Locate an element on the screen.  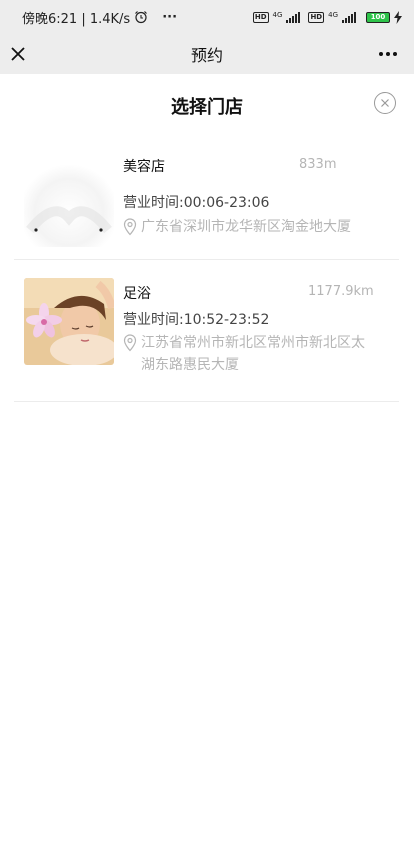
close-icon is located at coordinates (18, 54).